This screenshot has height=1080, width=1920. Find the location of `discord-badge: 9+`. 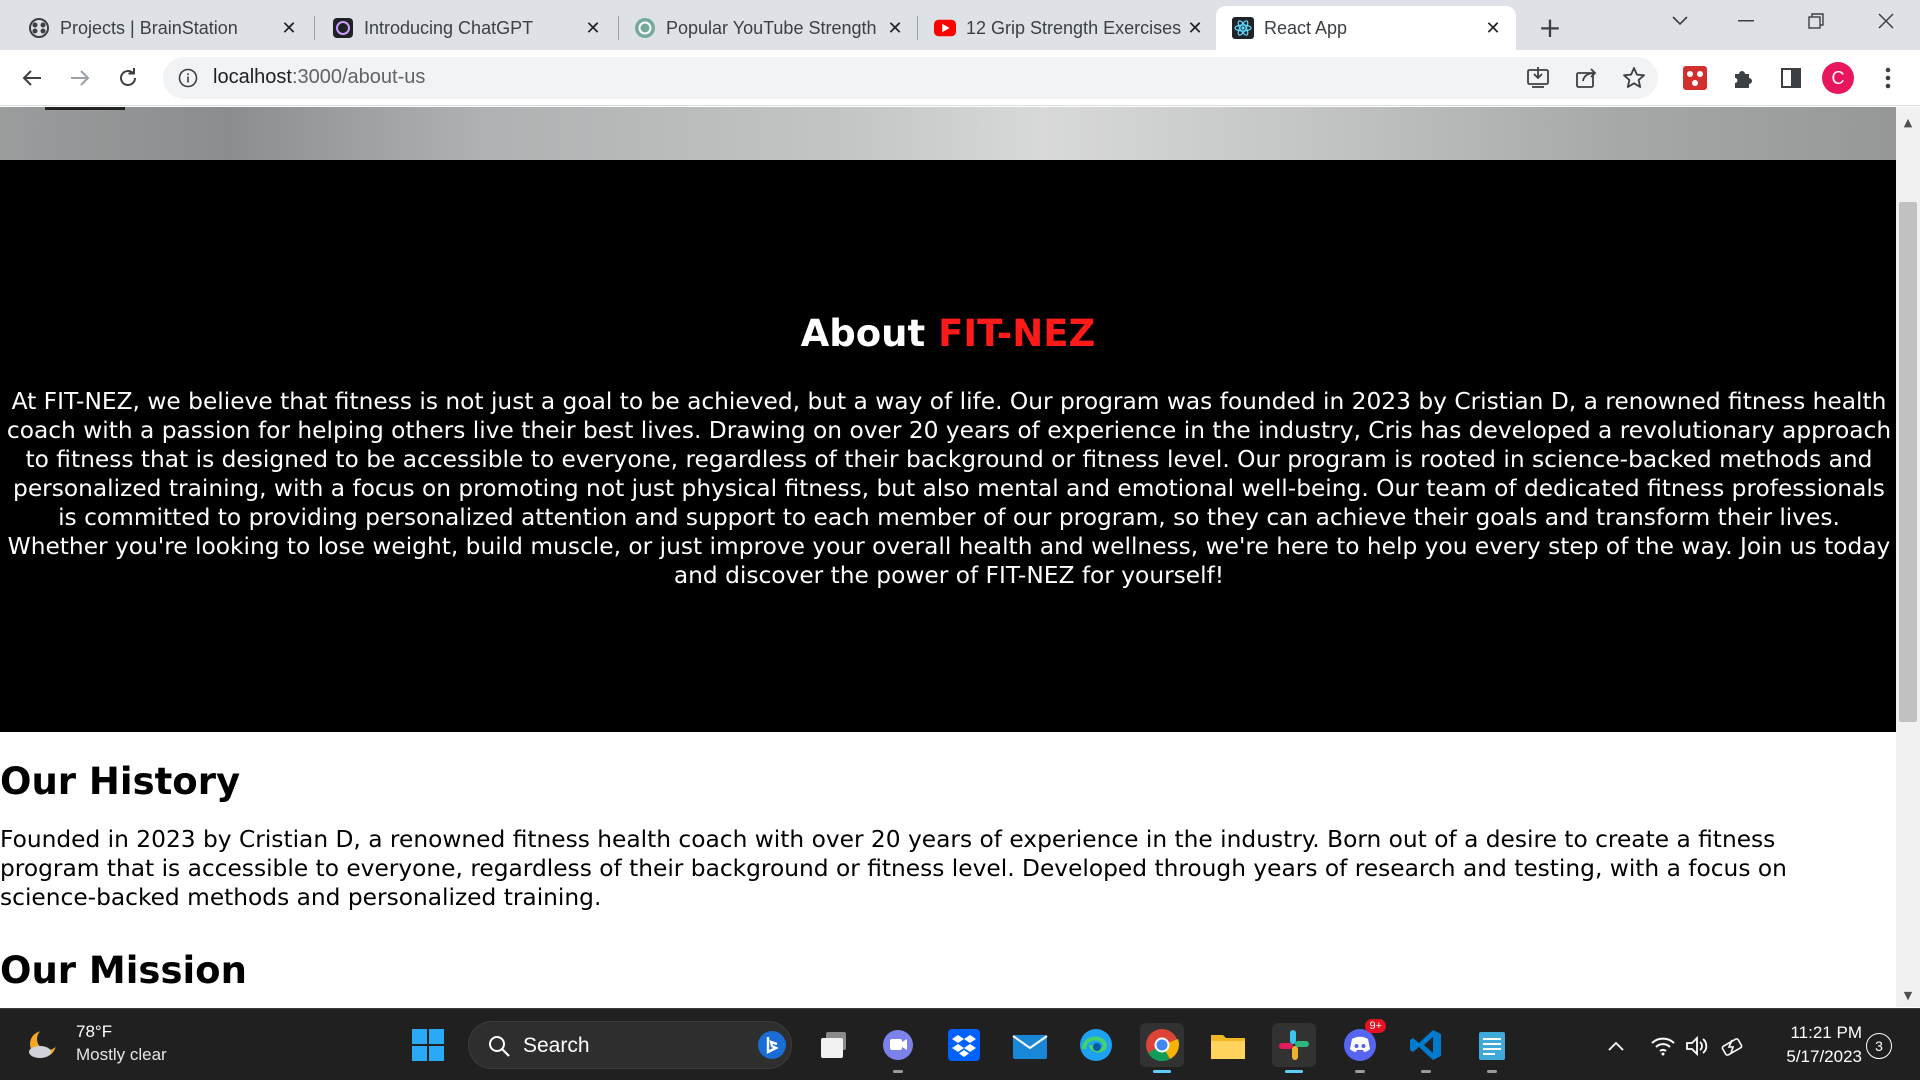

discord-badge: 9+ is located at coordinates (1375, 1026).